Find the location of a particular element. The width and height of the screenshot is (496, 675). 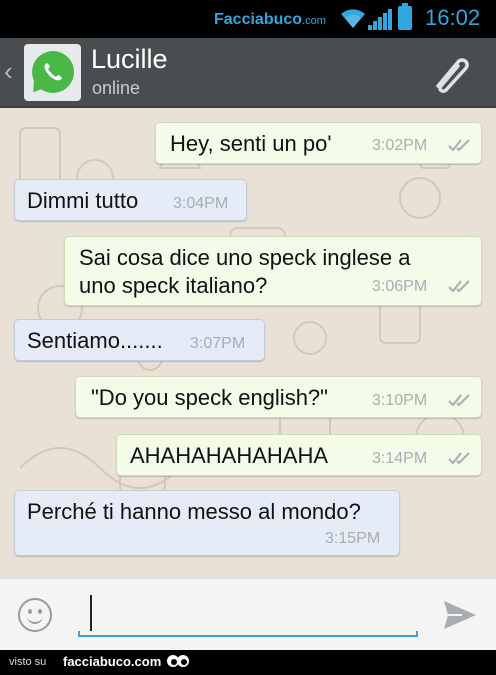

status-brand: Facciabuco.com is located at coordinates (270, 20).